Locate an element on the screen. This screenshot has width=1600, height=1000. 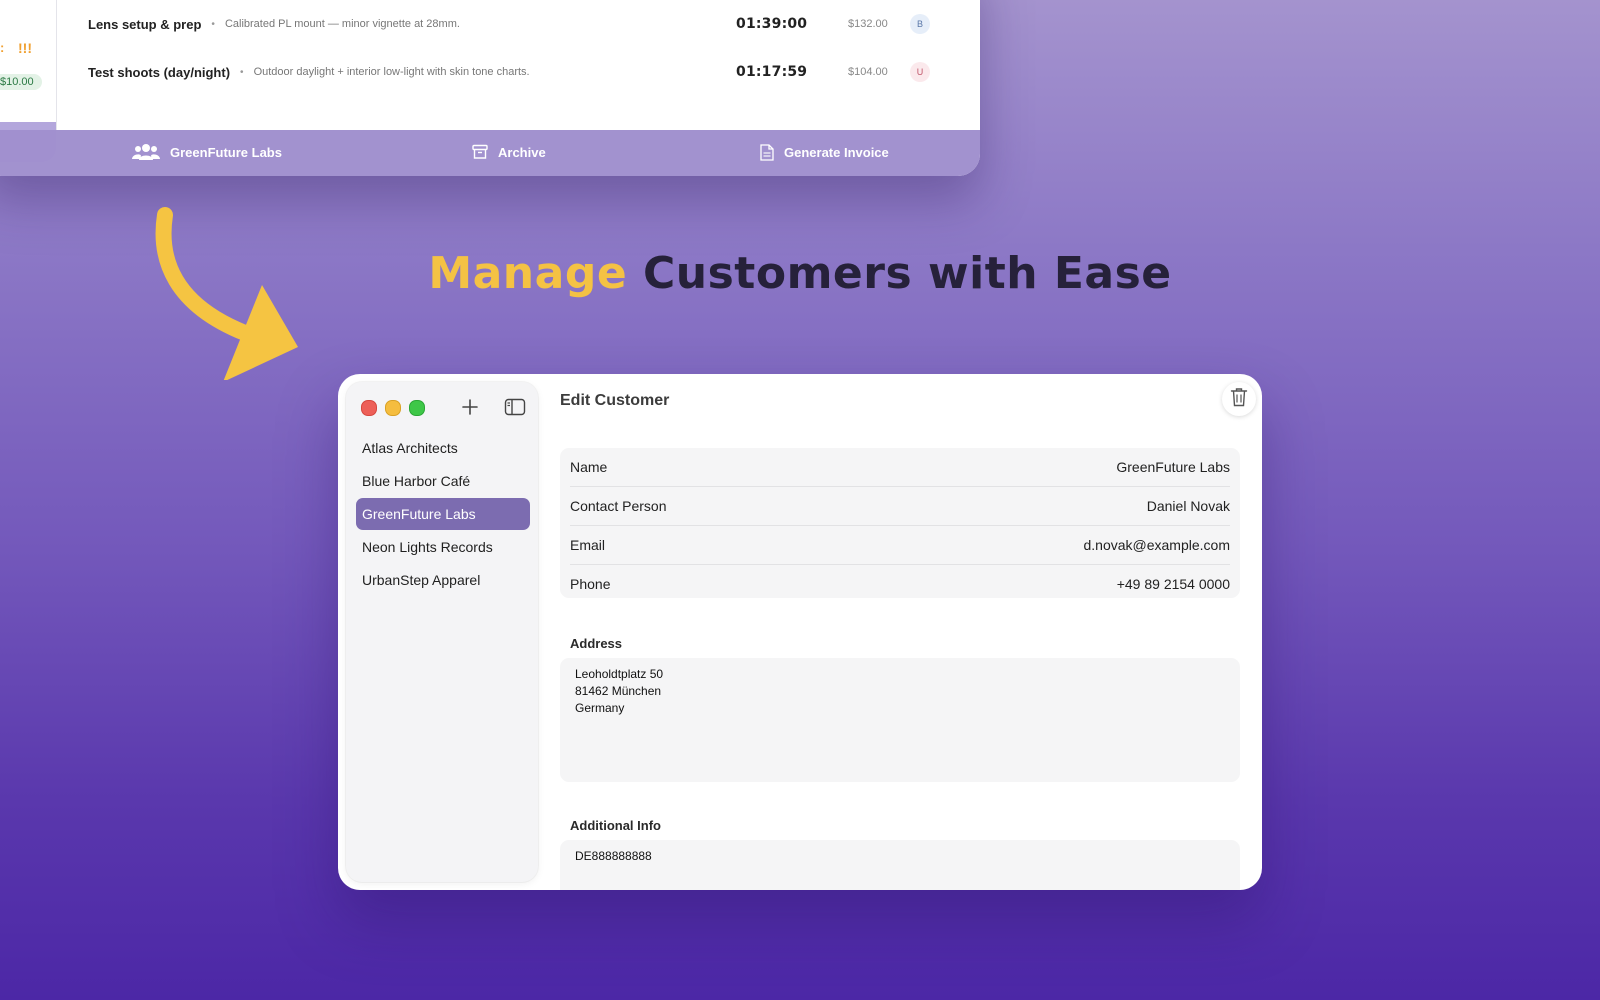
entry-duration: 01:17:59 is located at coordinates (772, 72).